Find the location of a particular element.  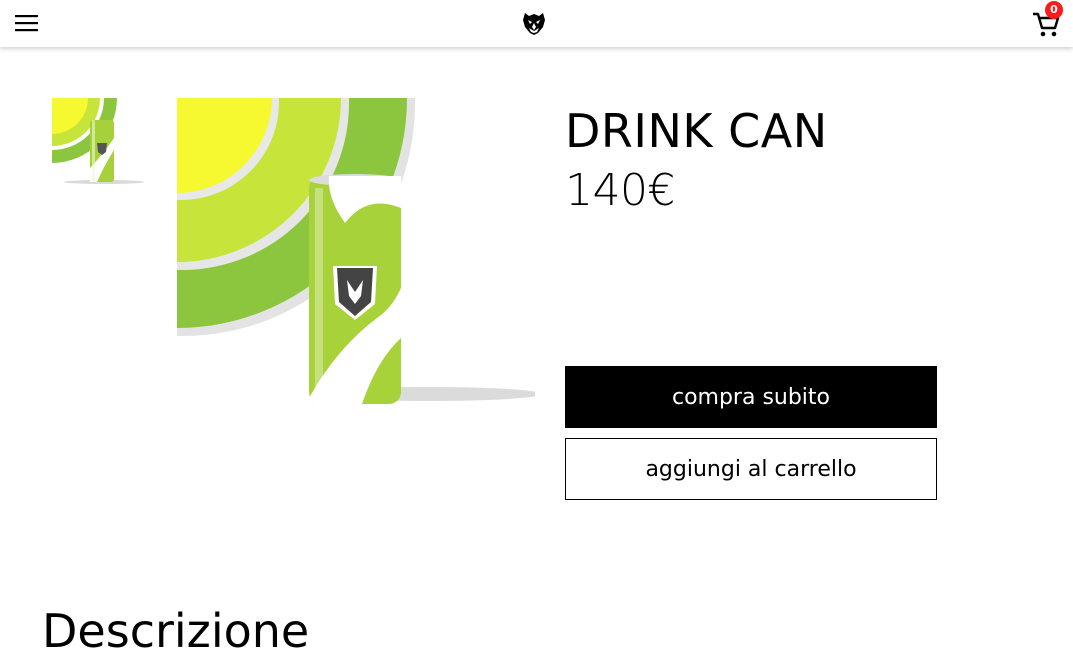

buy-now-button: compra subito is located at coordinates (751, 397).